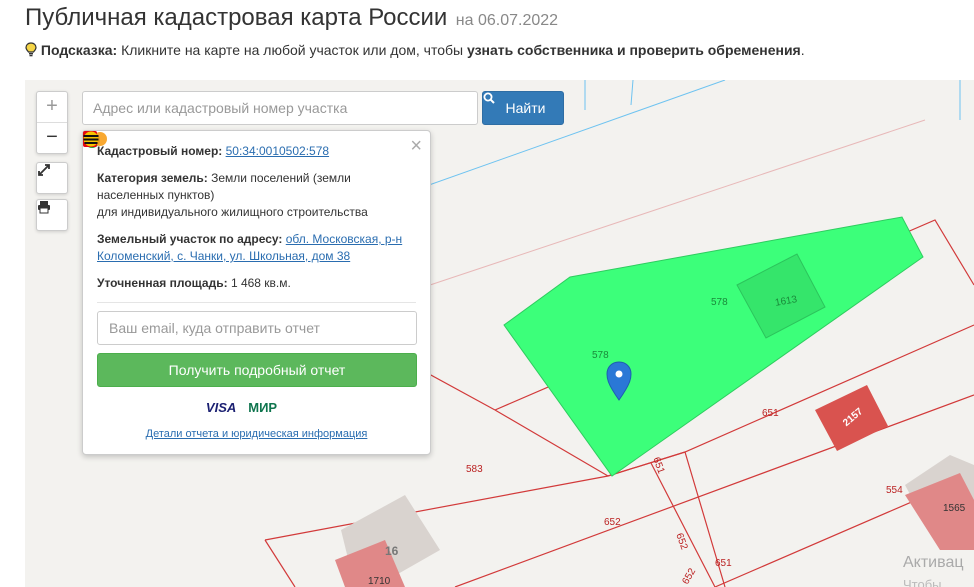  Describe the element at coordinates (416, 146) in the screenshot. I see `close-icon: ×` at that location.